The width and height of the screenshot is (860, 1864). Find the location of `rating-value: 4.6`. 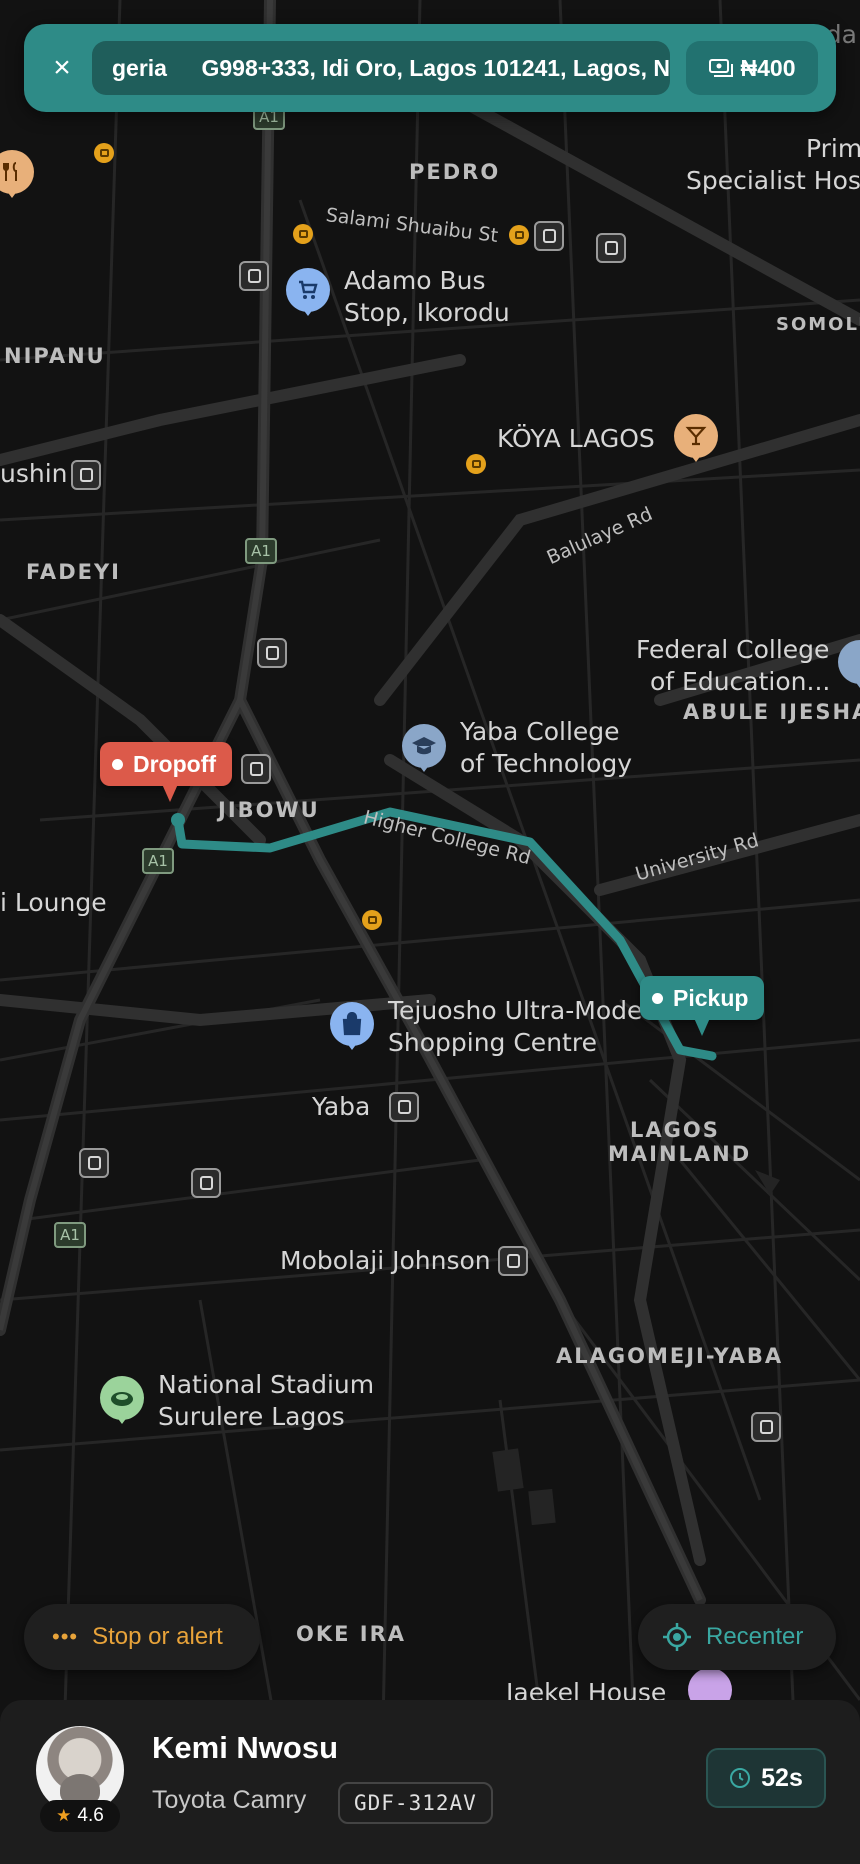

rating-value: 4.6 is located at coordinates (90, 1815).